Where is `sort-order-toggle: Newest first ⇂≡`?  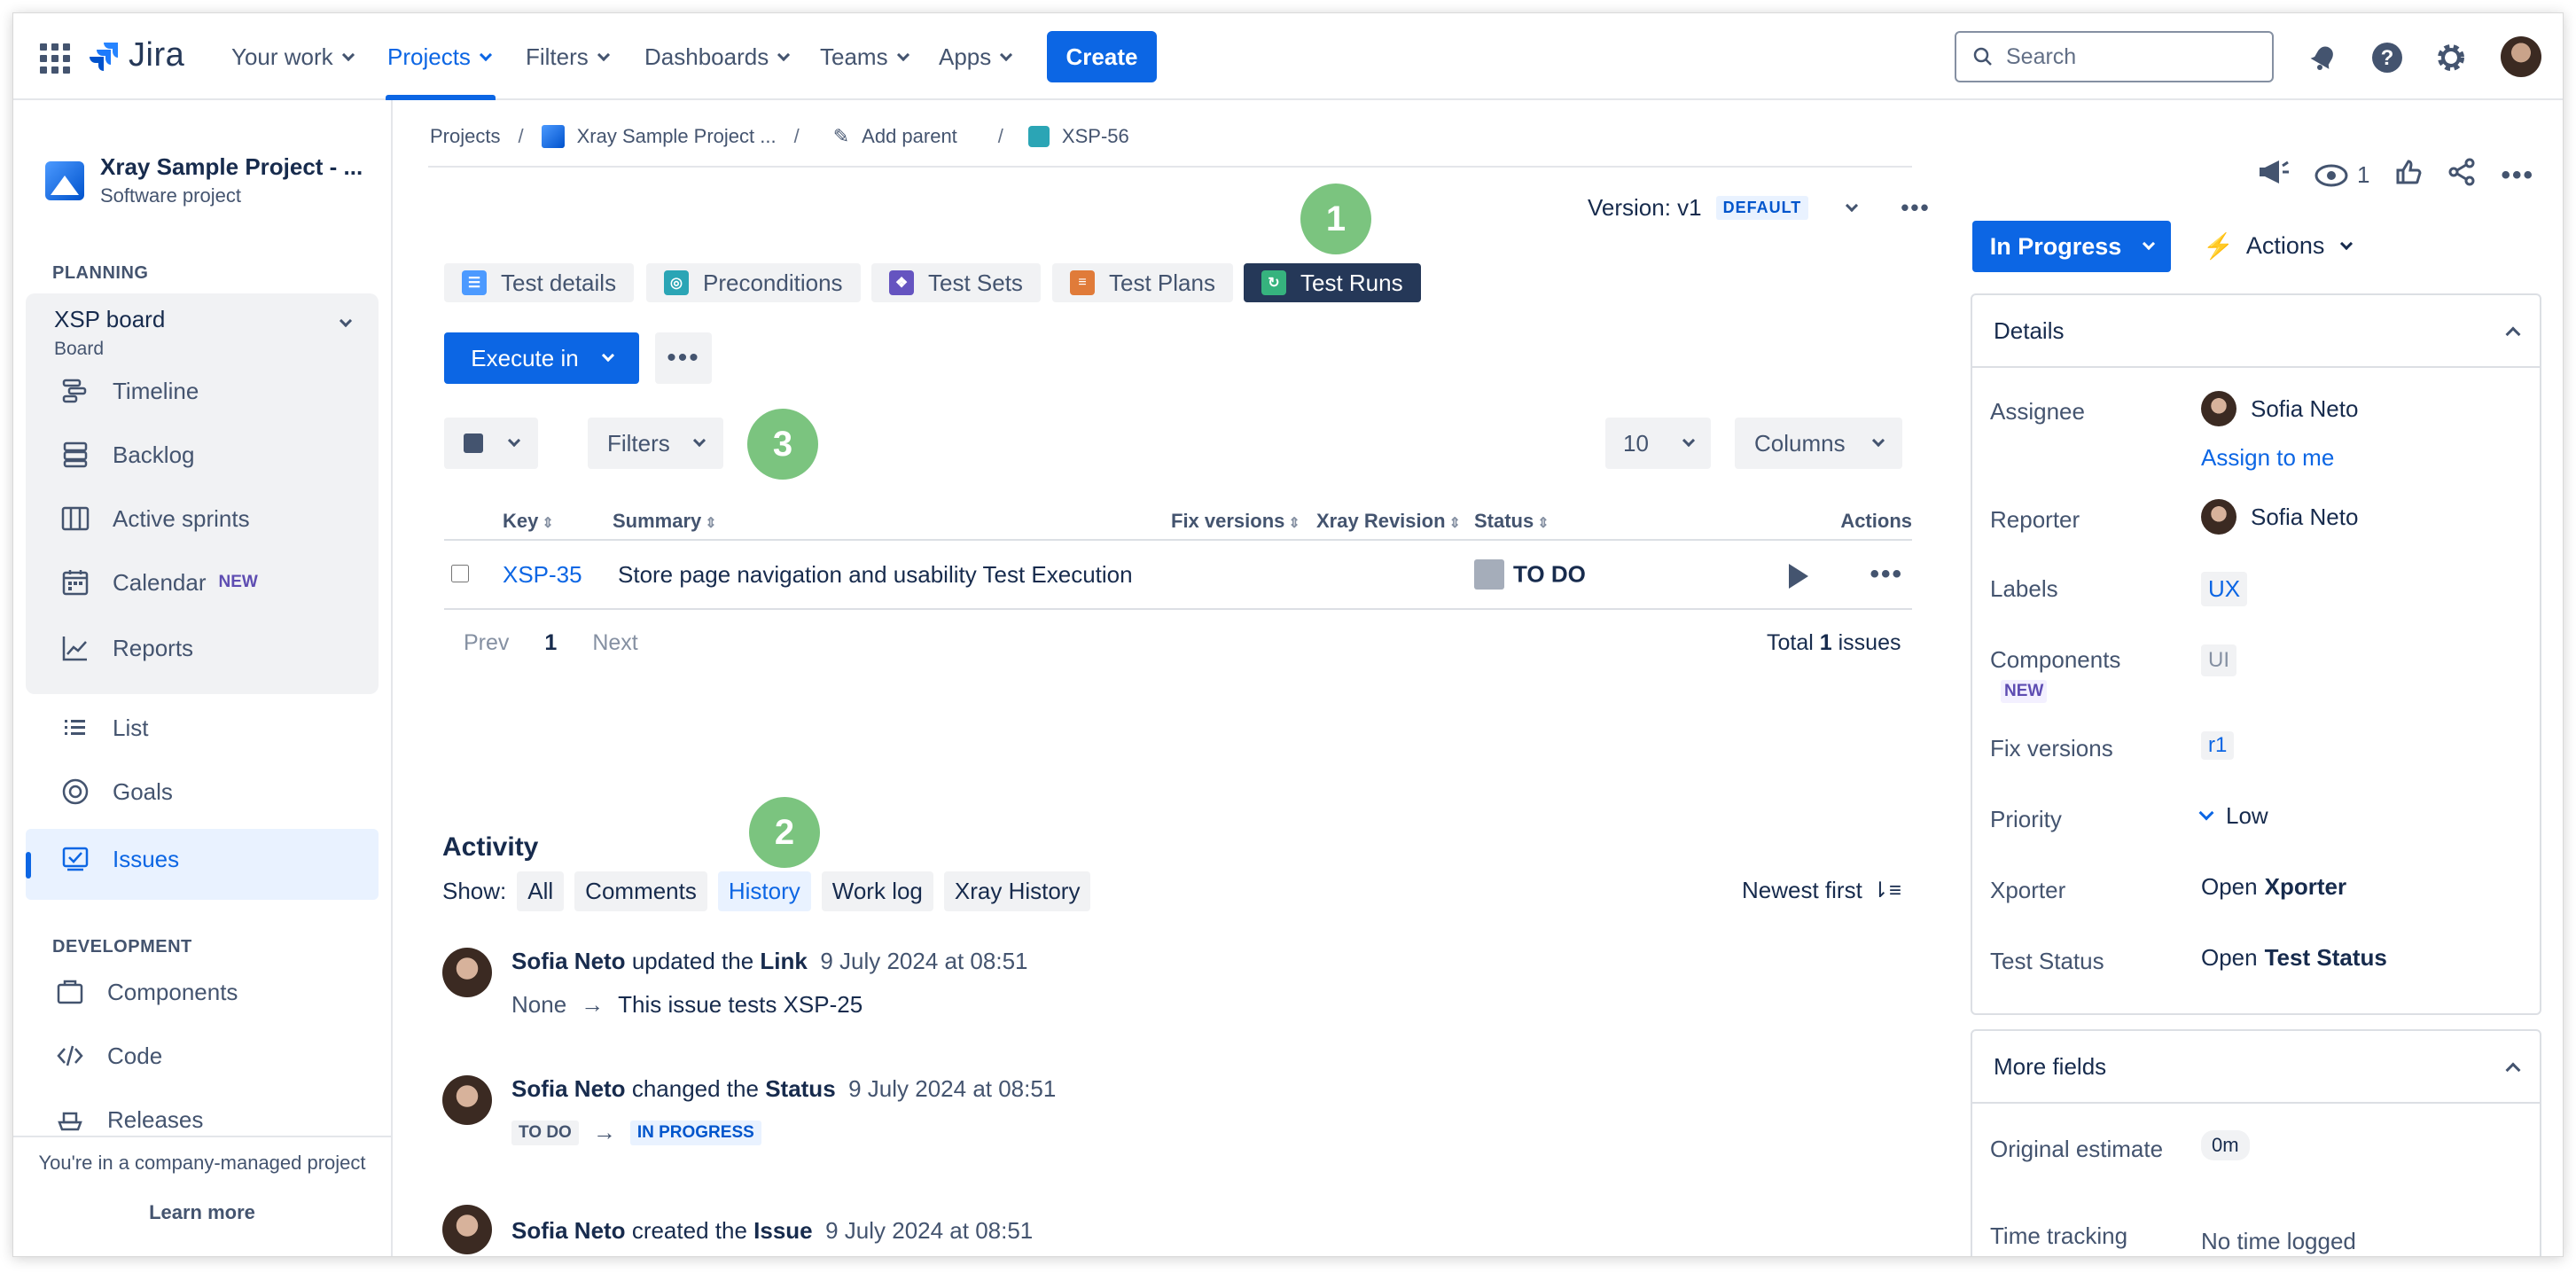 sort-order-toggle: Newest first ⇂≡ is located at coordinates (1821, 890).